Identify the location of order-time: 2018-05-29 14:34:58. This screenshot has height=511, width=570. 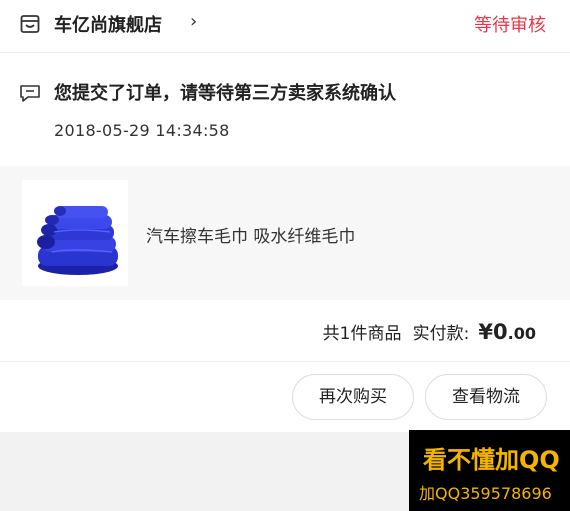
(142, 130).